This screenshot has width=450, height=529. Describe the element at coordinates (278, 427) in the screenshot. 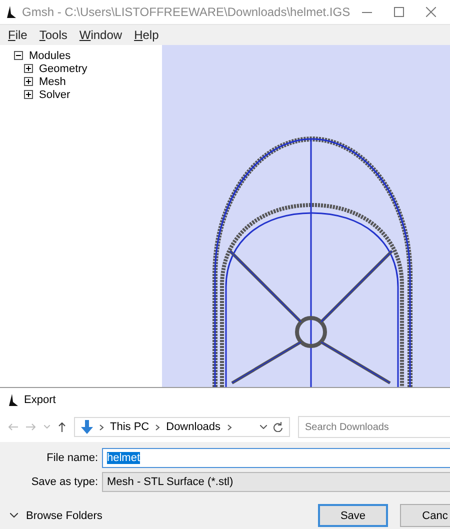

I see `refresh-icon` at that location.